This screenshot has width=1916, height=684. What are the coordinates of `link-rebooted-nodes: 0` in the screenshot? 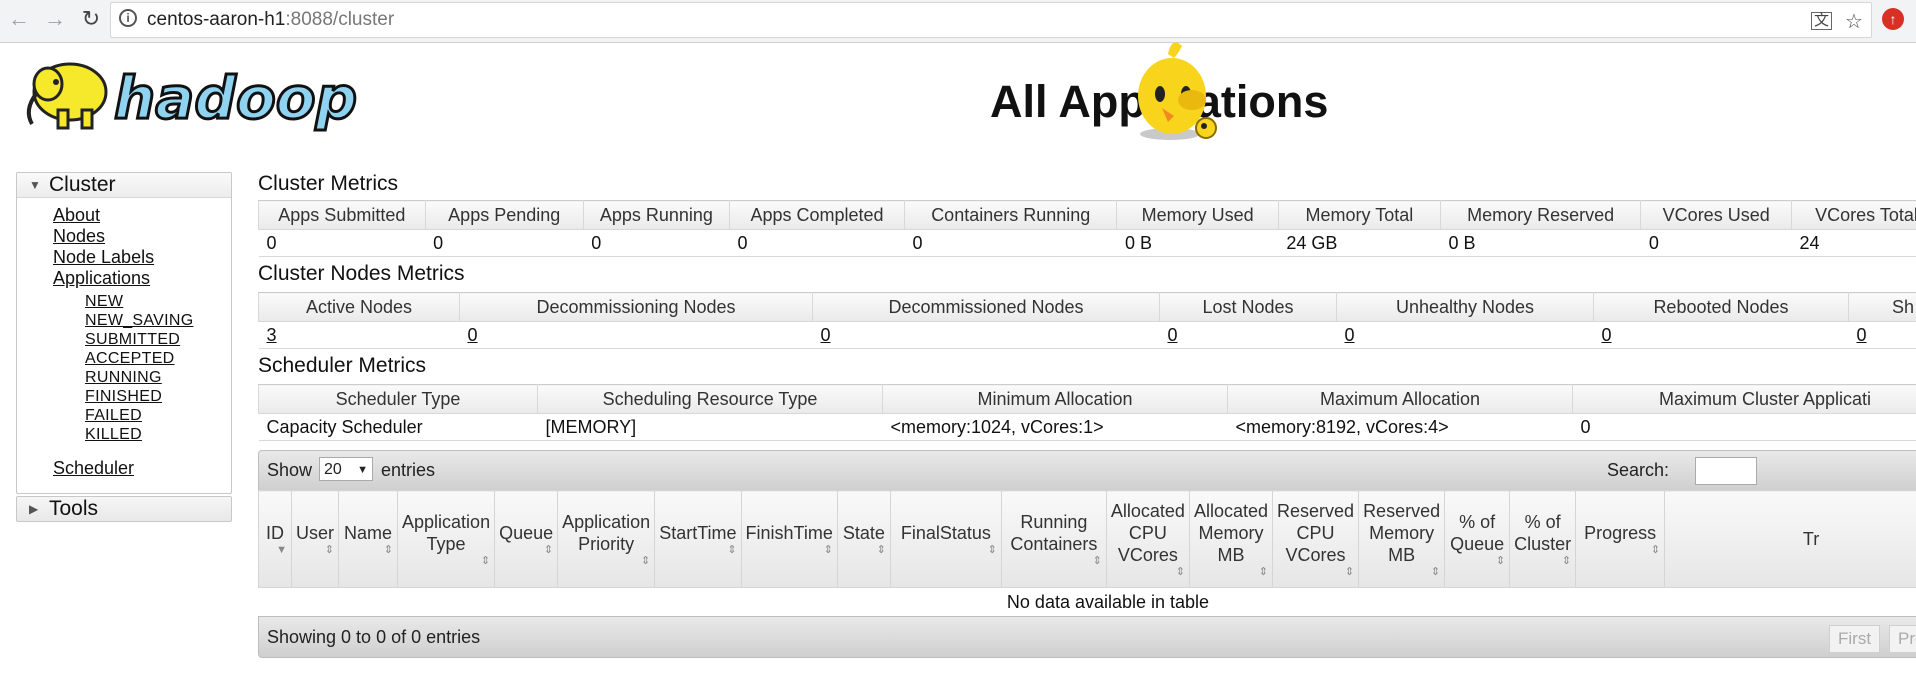 It's located at (1607, 335).